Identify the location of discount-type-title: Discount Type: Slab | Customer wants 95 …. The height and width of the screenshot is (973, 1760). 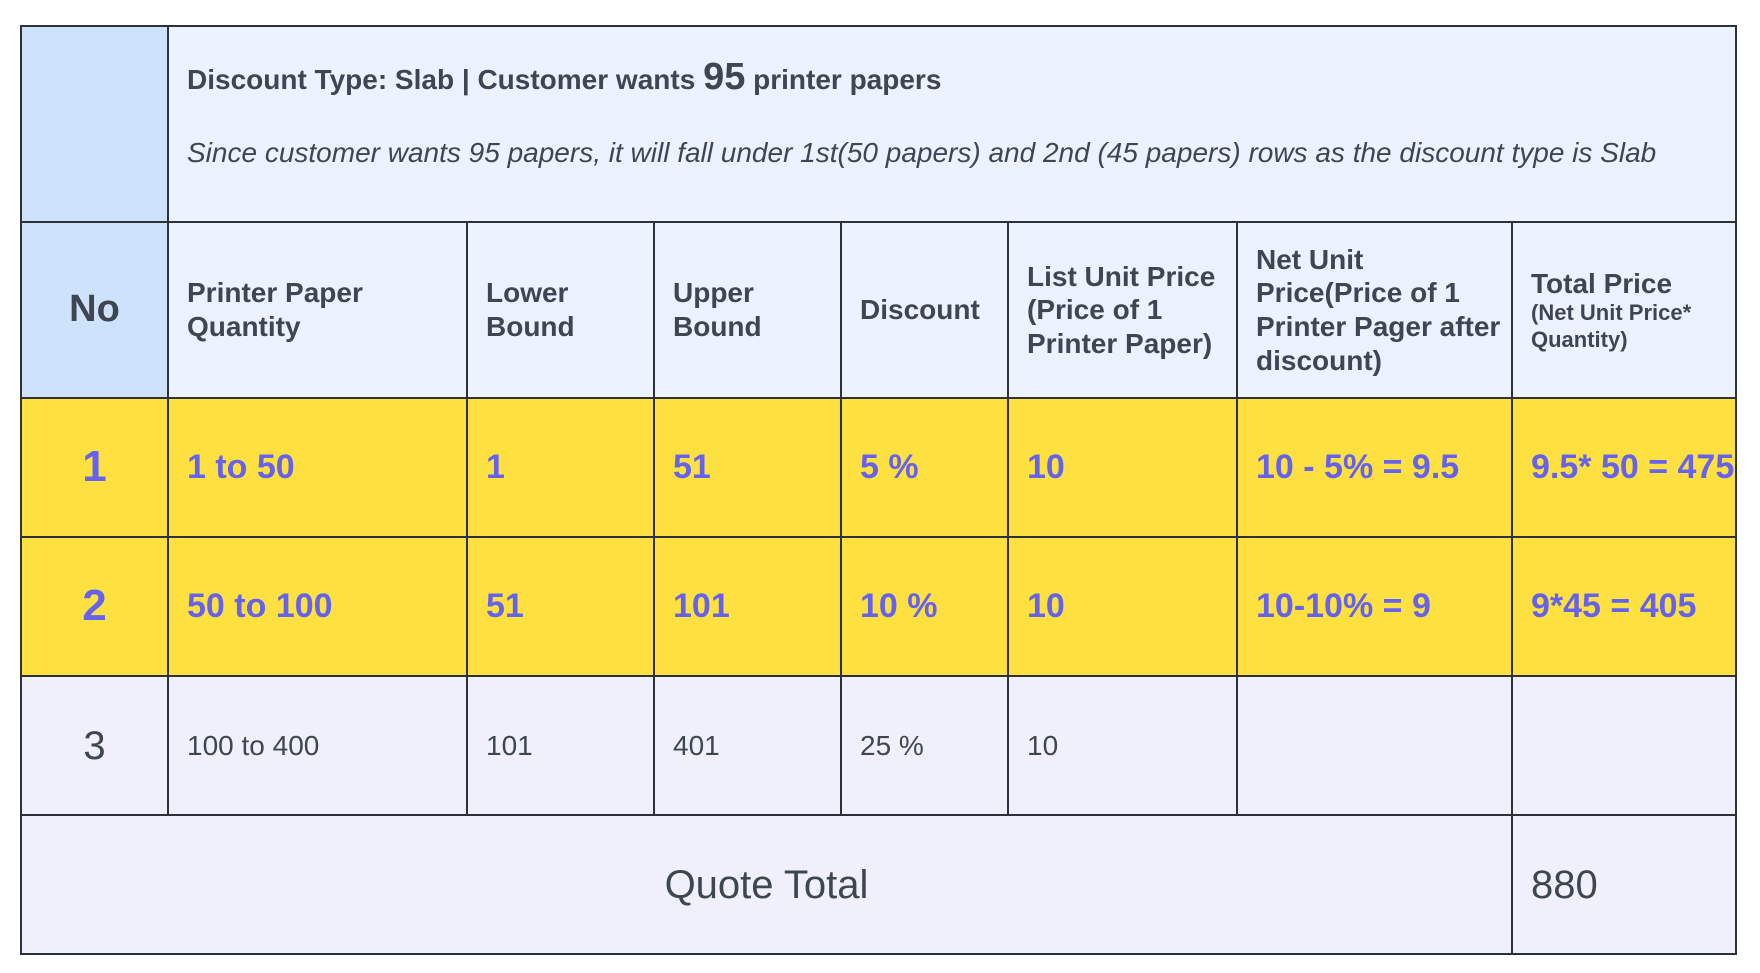
(946, 78).